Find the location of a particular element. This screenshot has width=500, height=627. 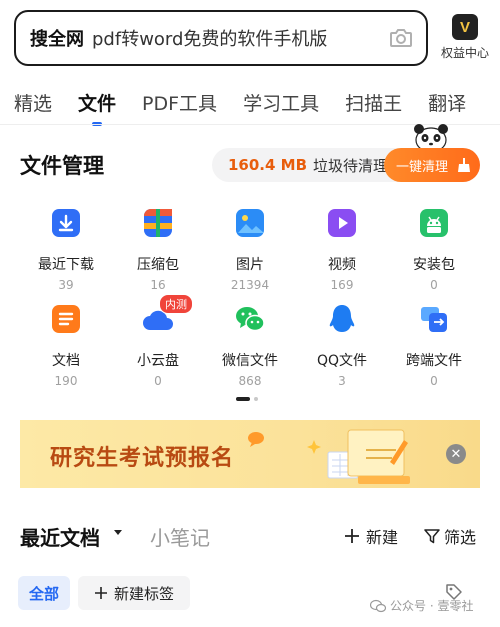

close-icon: ✕ is located at coordinates (456, 454).